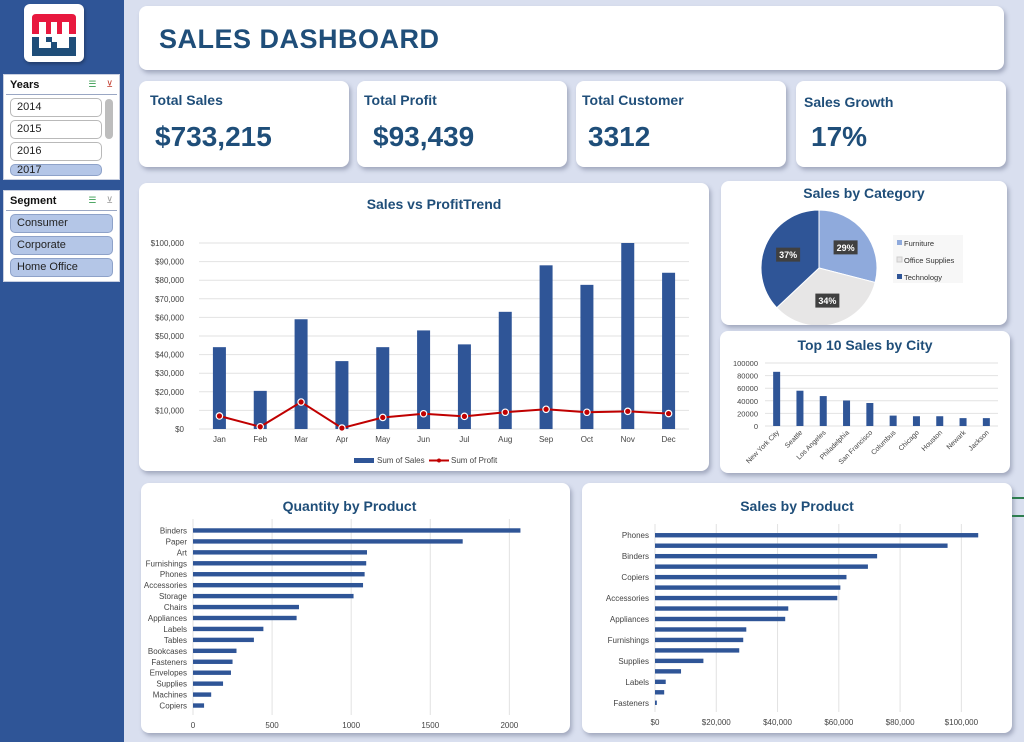 The width and height of the screenshot is (1024, 742). Describe the element at coordinates (962, 722) in the screenshot. I see `x-tick-label: $100,000` at that location.